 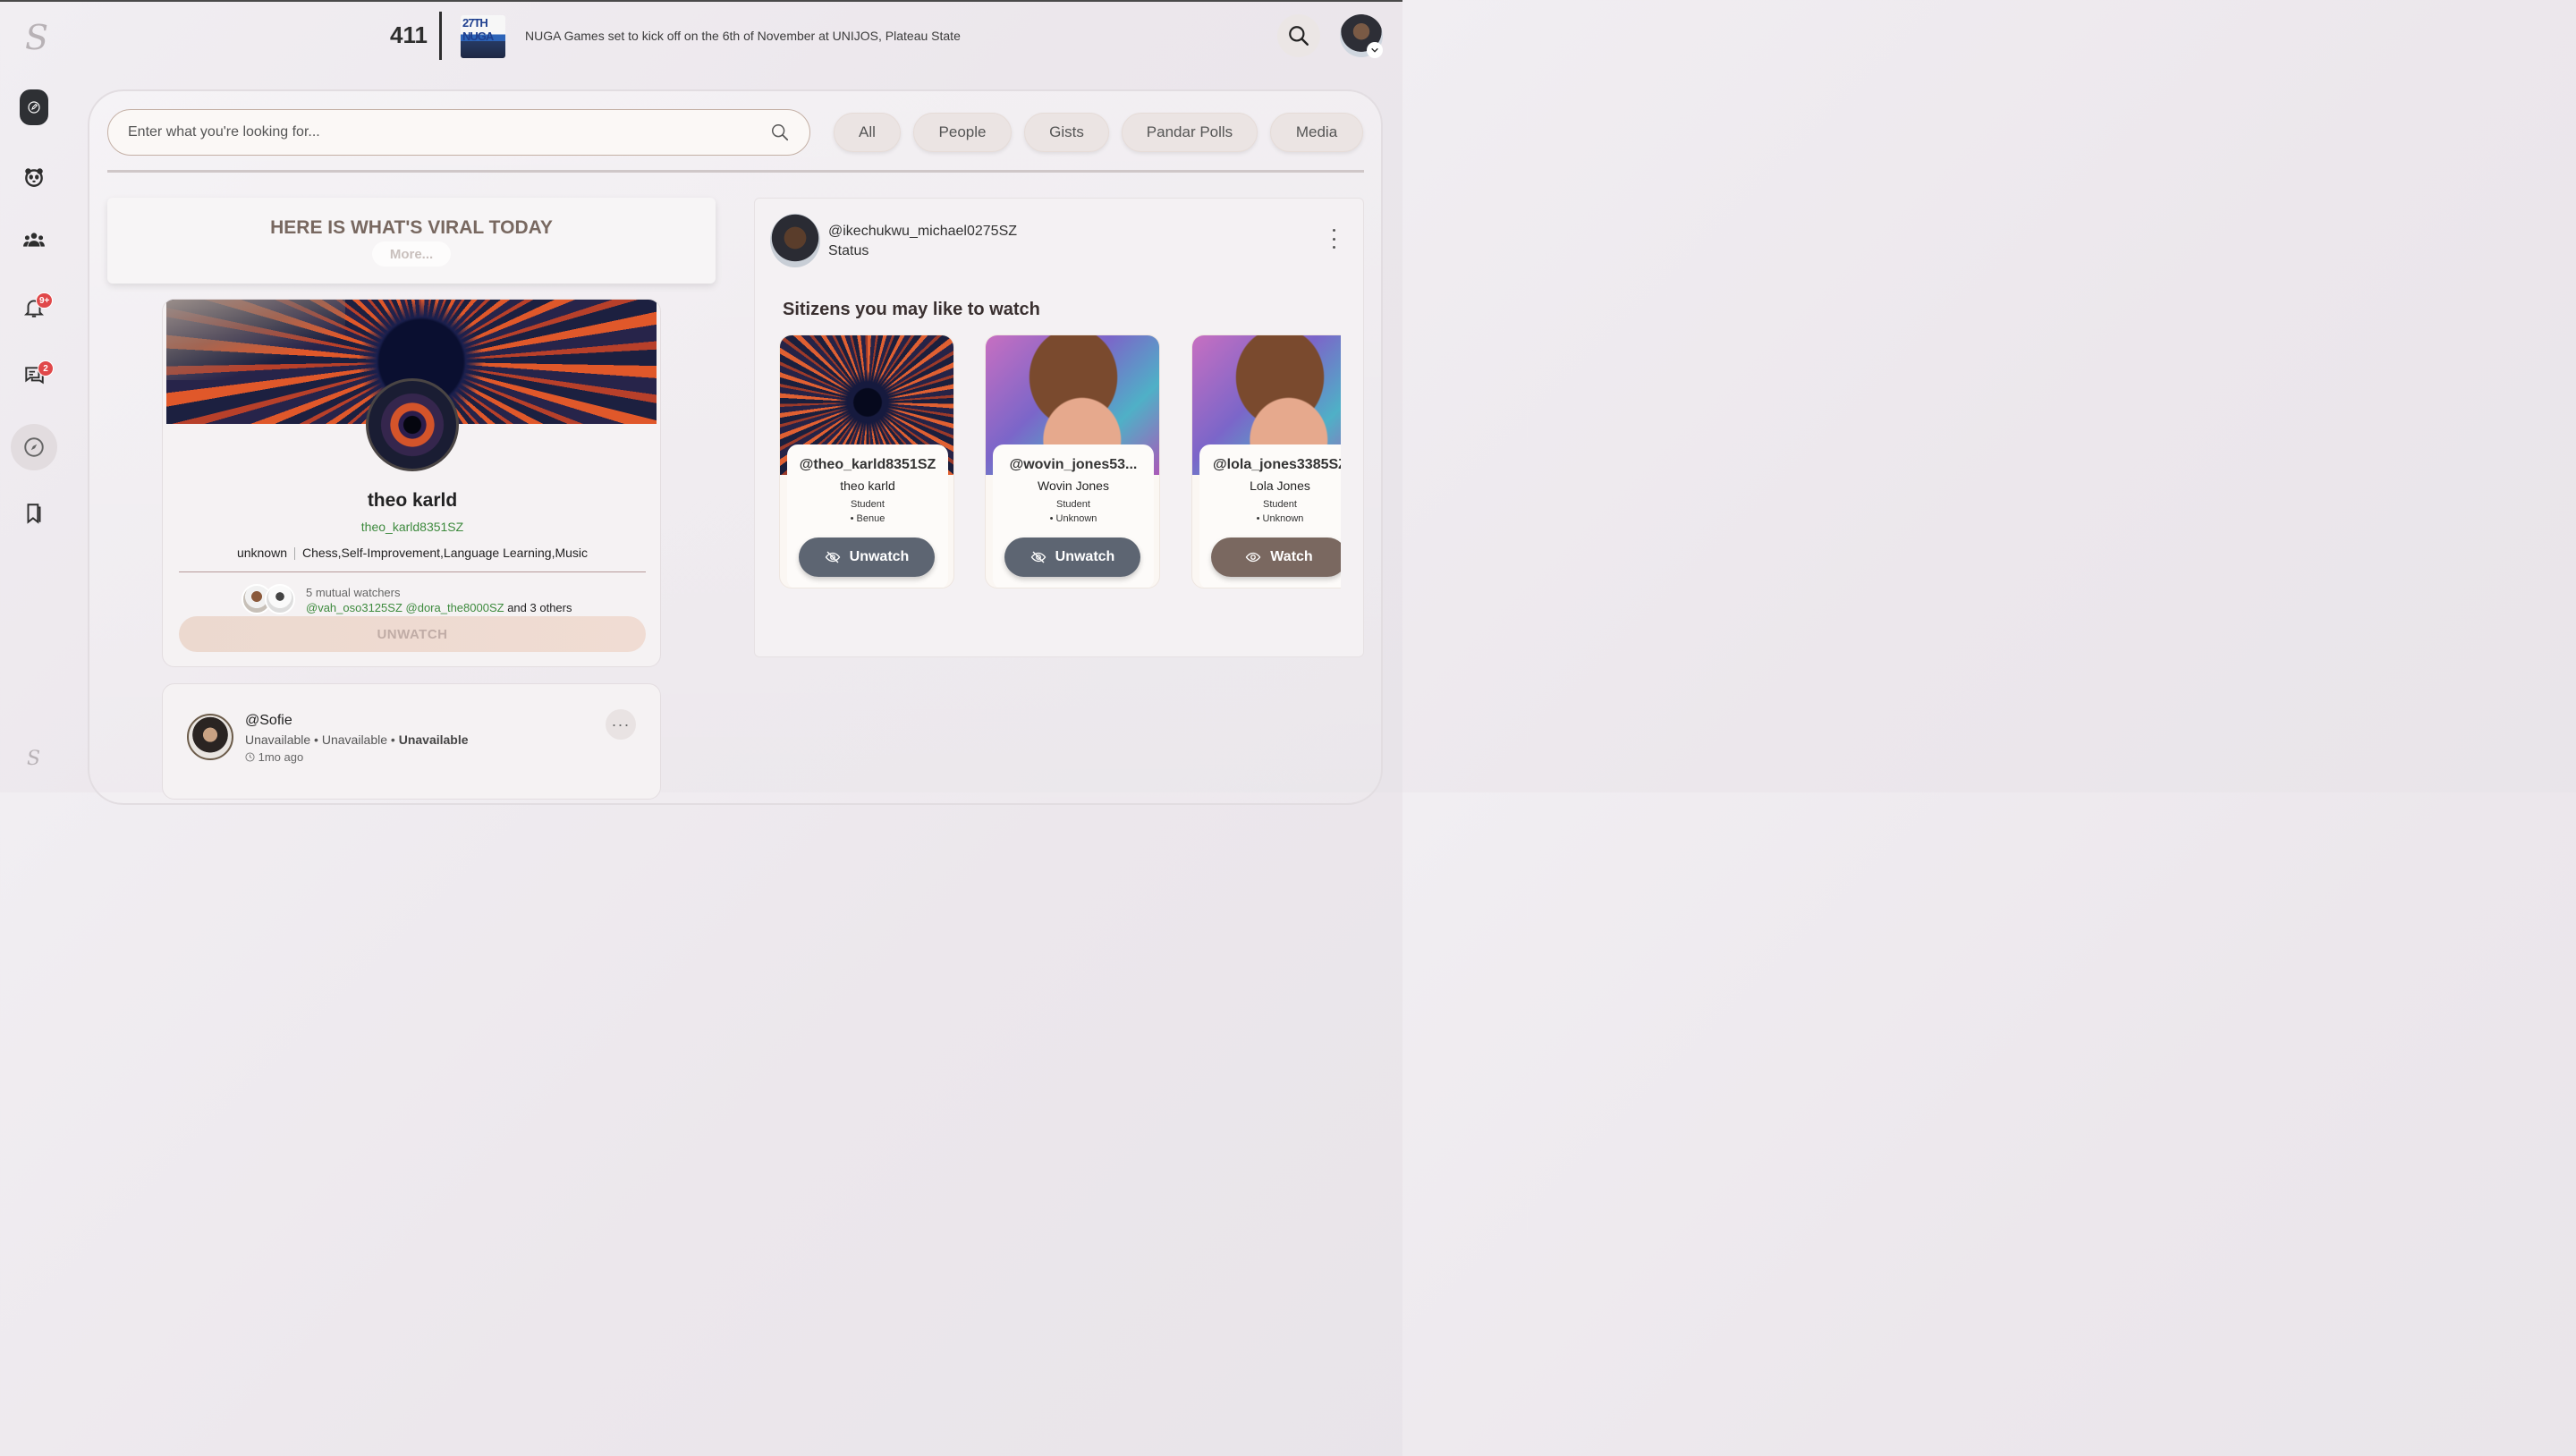 I want to click on post-menu-button: ···, so click(x=621, y=724).